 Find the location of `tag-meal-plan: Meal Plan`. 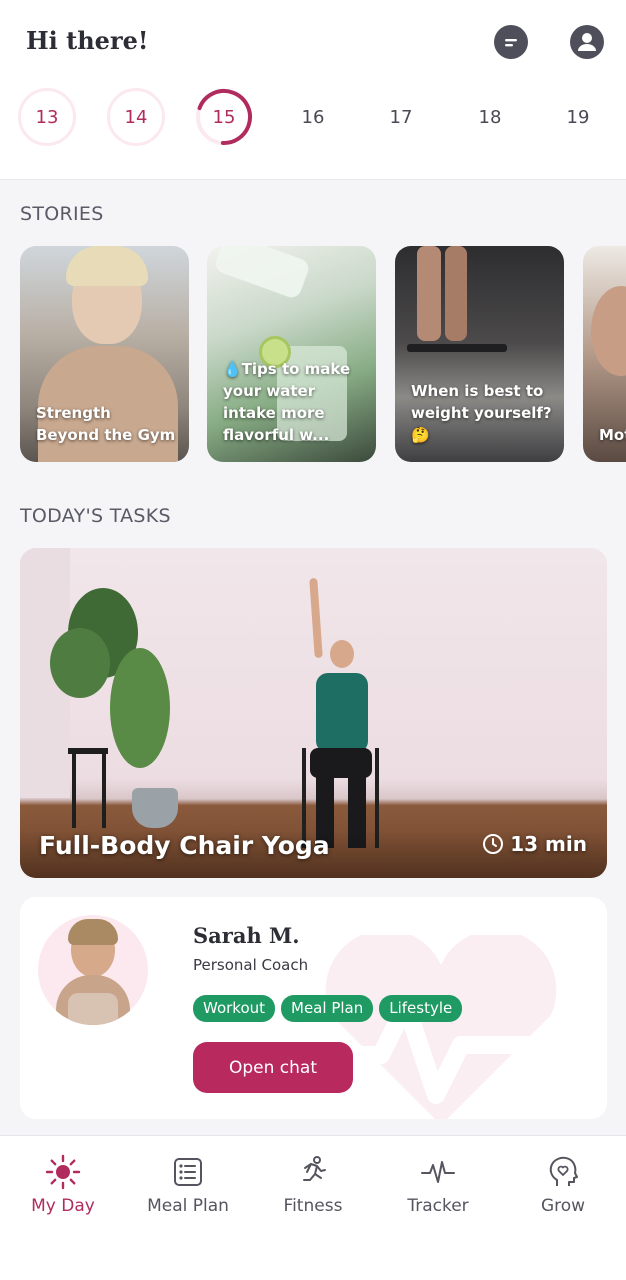

tag-meal-plan: Meal Plan is located at coordinates (327, 1008).